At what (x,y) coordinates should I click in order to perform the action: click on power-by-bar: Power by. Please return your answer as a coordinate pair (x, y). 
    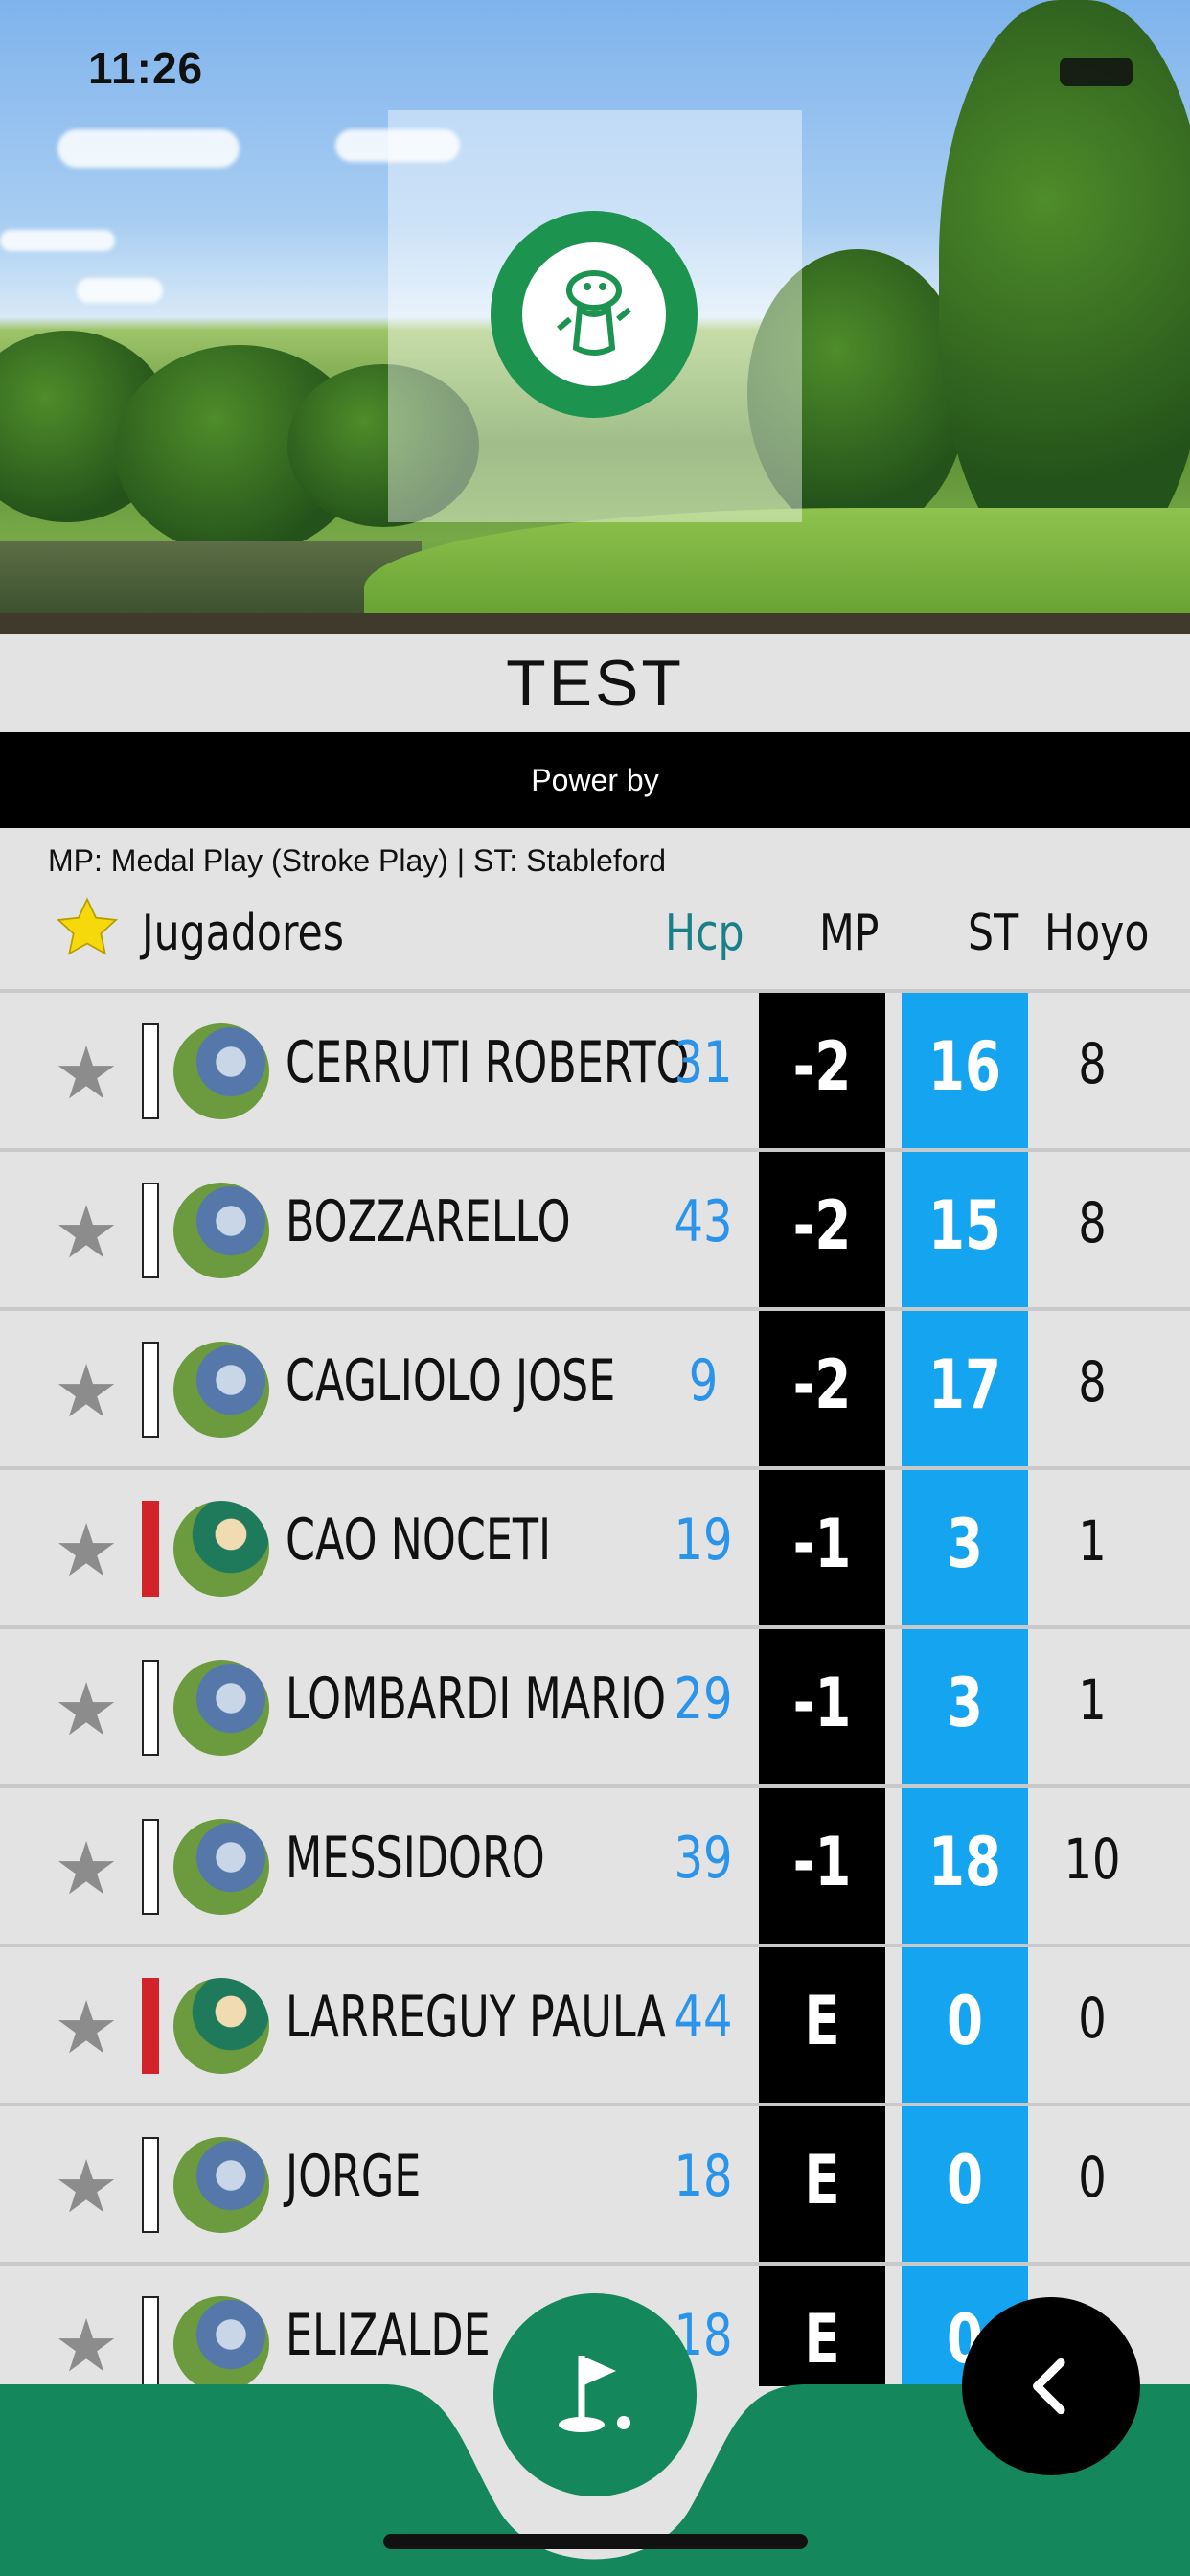
    Looking at the image, I should click on (595, 780).